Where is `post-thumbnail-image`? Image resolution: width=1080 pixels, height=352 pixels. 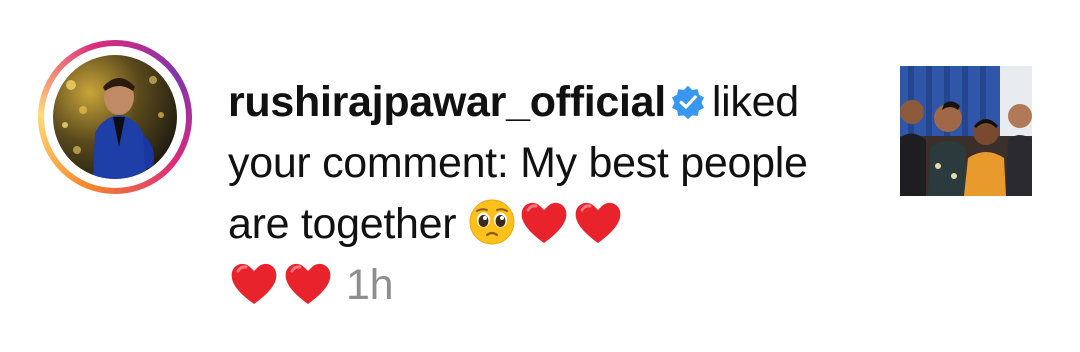
post-thumbnail-image is located at coordinates (966, 131).